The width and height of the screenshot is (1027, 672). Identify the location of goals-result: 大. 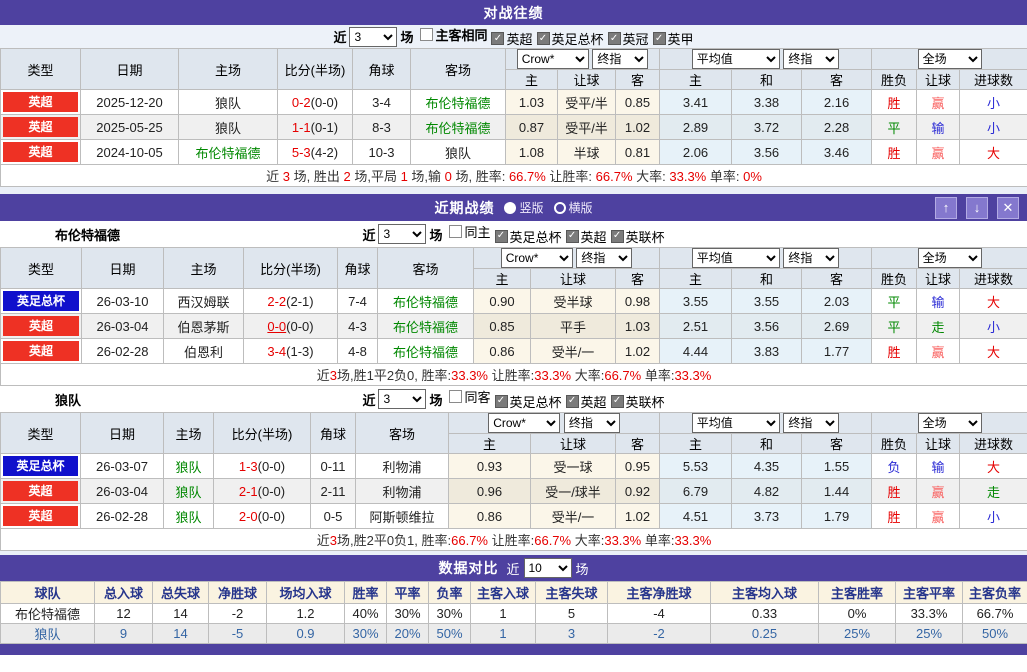
(993, 301).